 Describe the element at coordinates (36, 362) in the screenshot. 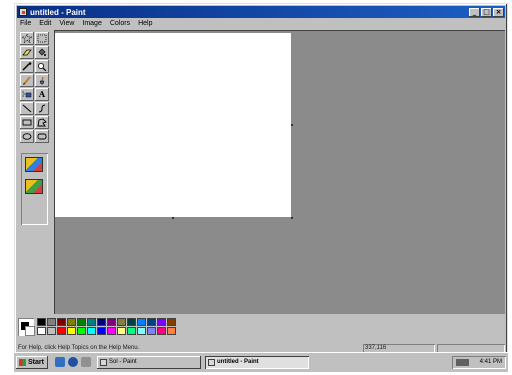

I see `start-label: Start` at that location.